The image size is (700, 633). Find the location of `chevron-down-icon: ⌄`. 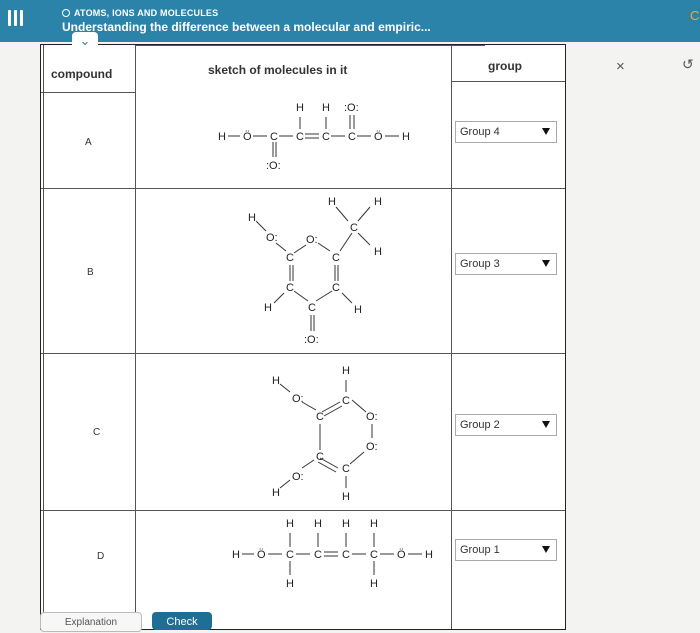

chevron-down-icon: ⌄ is located at coordinates (85, 42).